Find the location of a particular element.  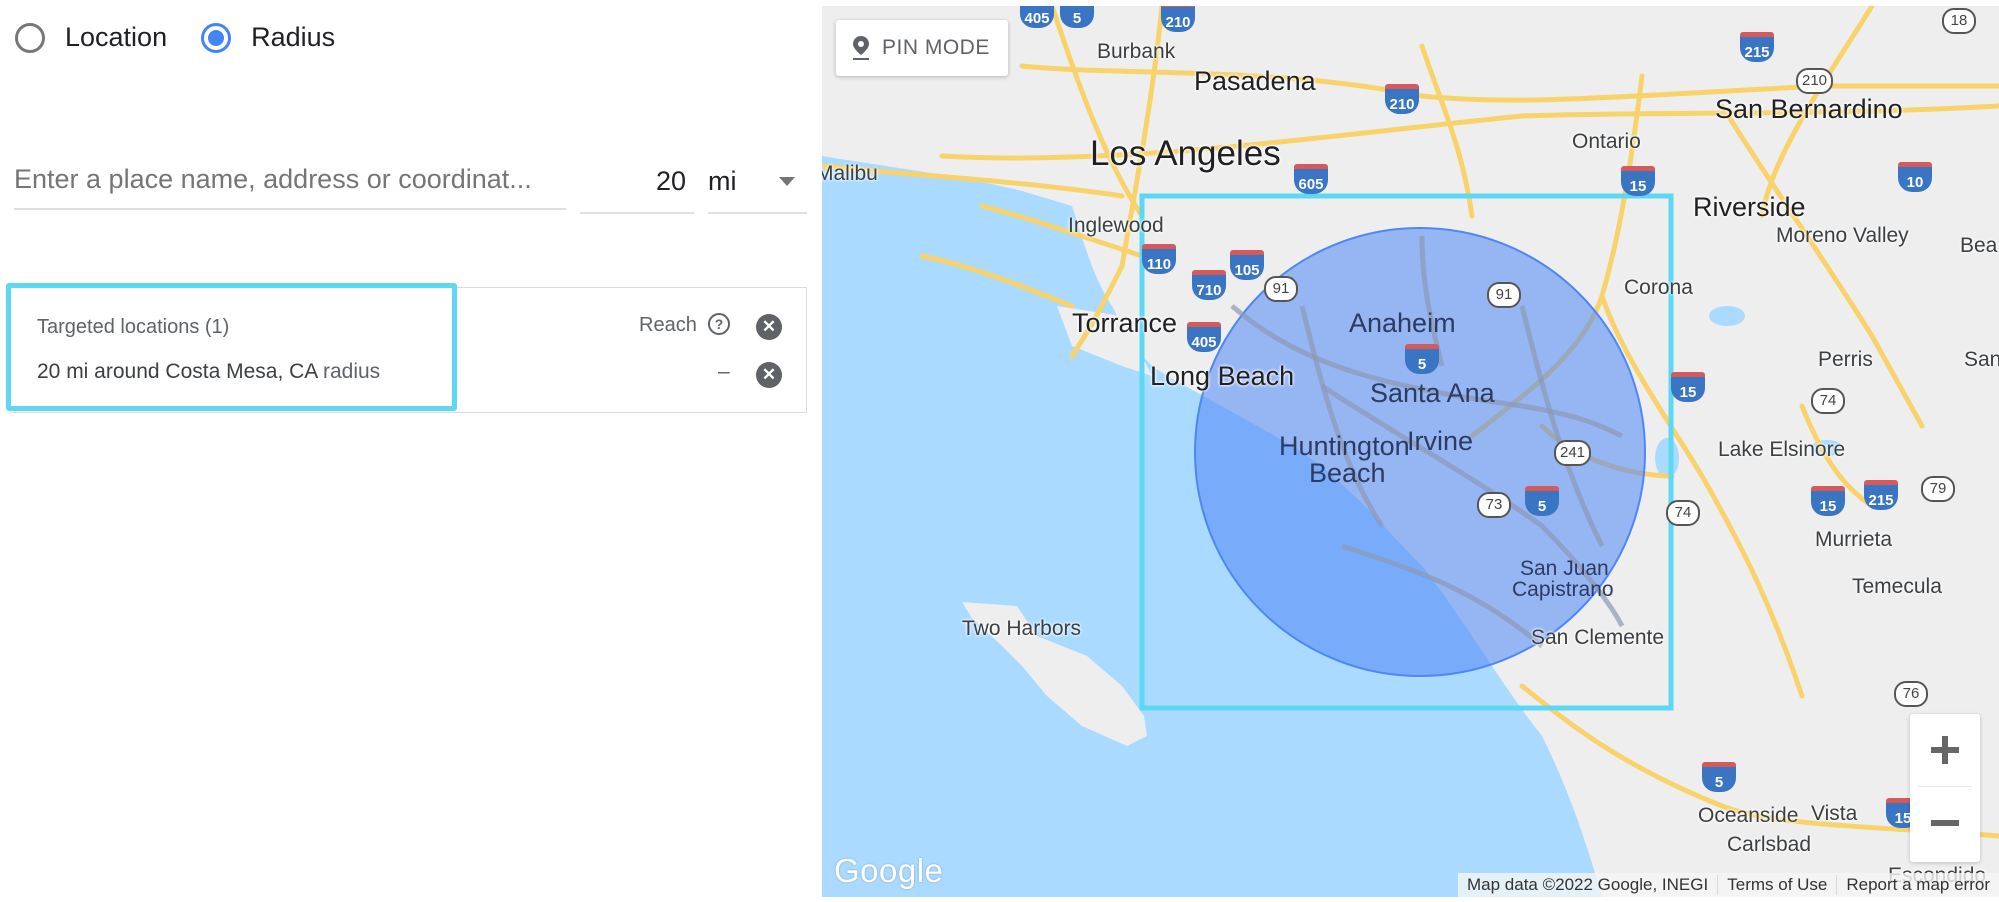

interstate-shield-icon: 605 is located at coordinates (1311, 179).